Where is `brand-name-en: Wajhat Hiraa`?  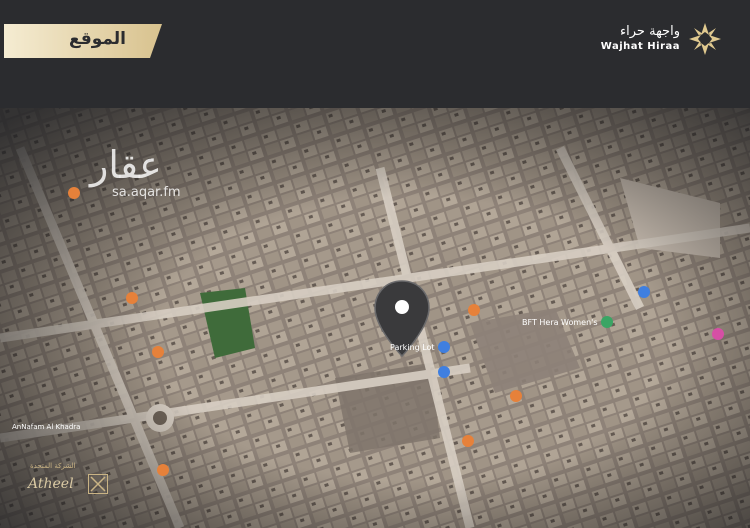 brand-name-en: Wajhat Hiraa is located at coordinates (640, 46).